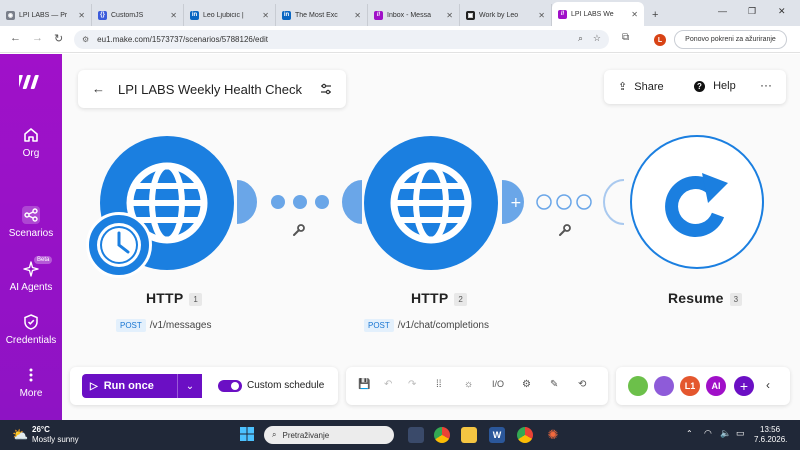  I want to click on sidebar-item-scenarios: Scenarios, so click(31, 222).